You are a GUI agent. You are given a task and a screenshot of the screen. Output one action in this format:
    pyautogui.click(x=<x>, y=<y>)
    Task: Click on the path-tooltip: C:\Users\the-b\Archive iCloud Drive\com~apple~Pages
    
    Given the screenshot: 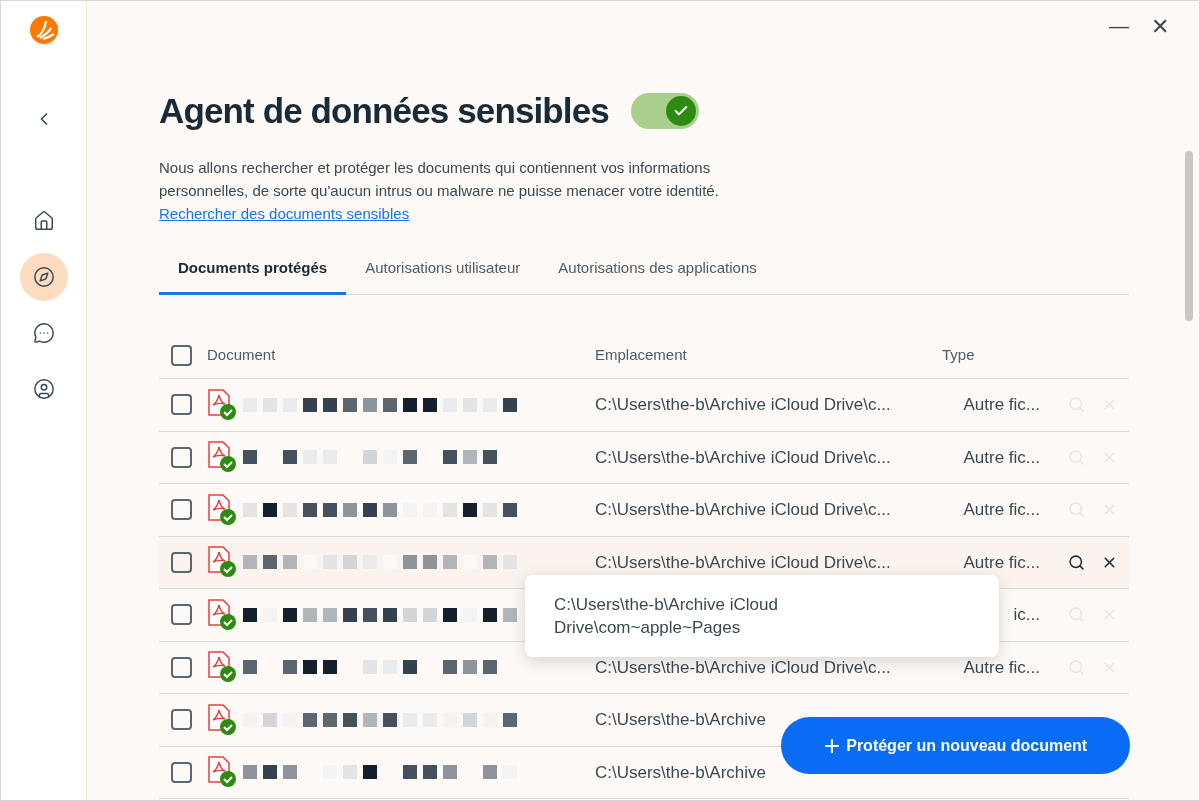 What is the action you would take?
    pyautogui.click(x=762, y=616)
    